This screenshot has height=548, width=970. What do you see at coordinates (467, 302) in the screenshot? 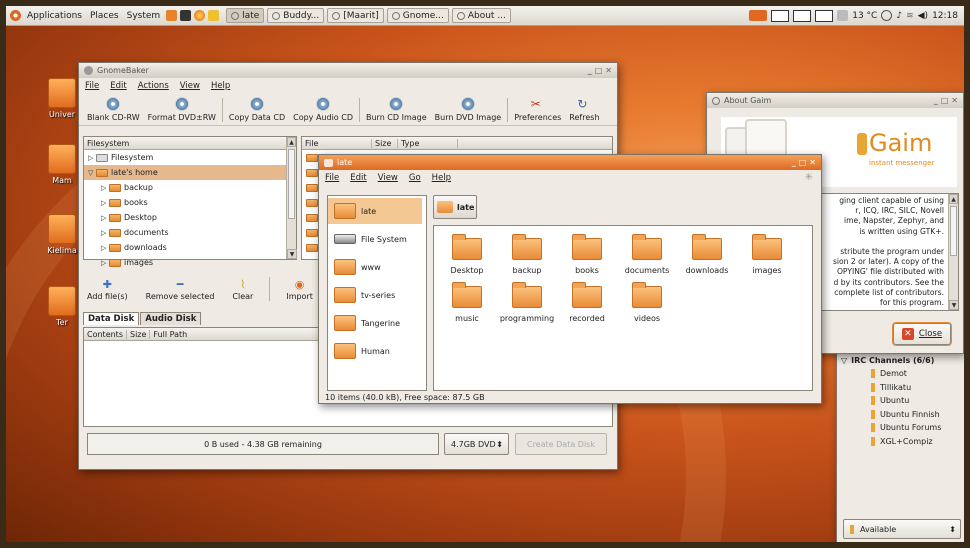
I see `file-icon-music: music` at bounding box center [467, 302].